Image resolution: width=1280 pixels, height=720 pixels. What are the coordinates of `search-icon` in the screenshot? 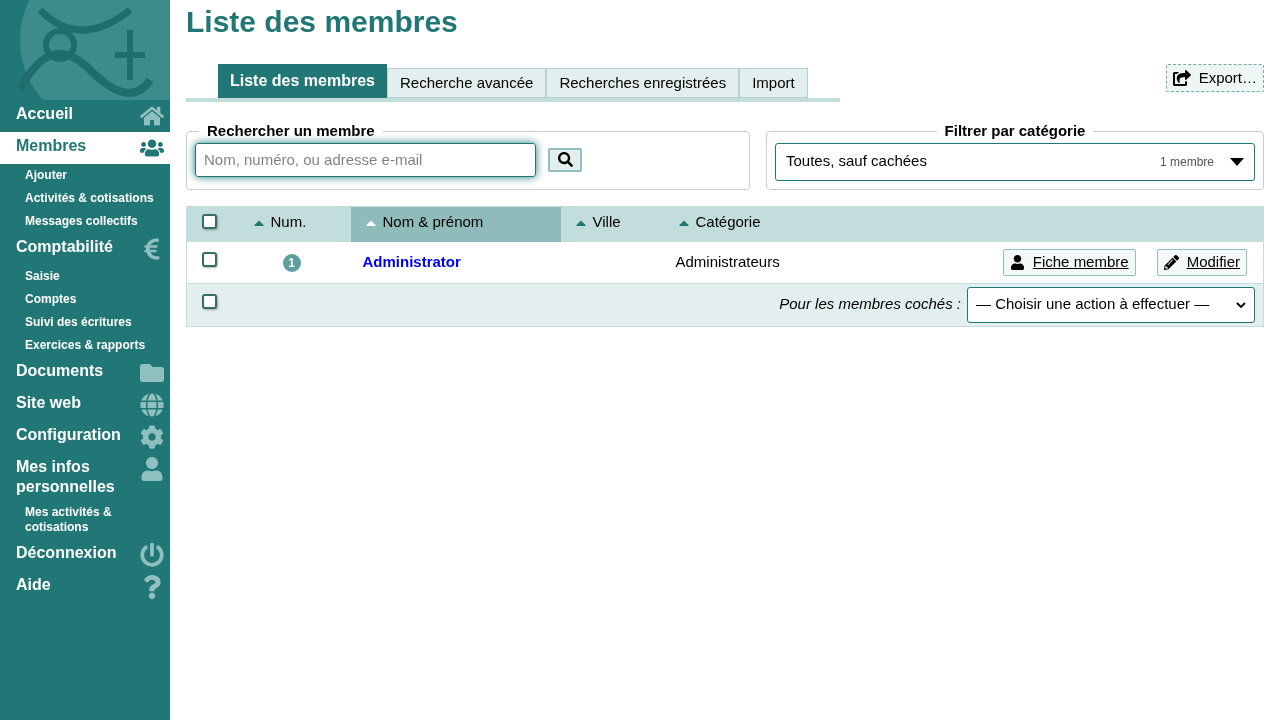 It's located at (565, 159).